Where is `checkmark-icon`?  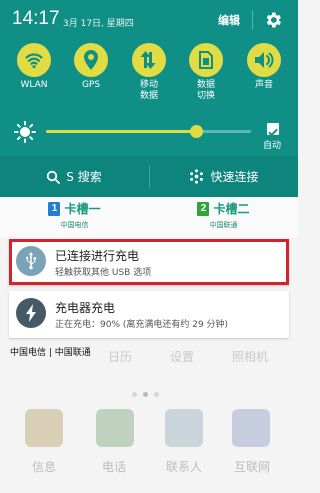
checkmark-icon is located at coordinates (273, 132).